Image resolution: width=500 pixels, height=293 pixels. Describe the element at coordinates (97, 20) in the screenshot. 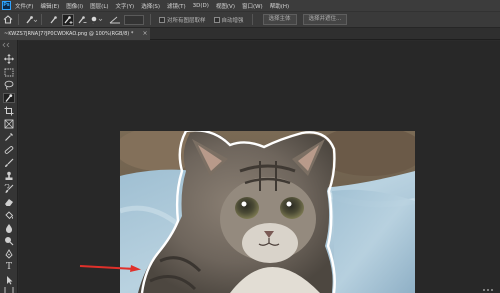

I see `brush-size-picker-icon: ·` at that location.